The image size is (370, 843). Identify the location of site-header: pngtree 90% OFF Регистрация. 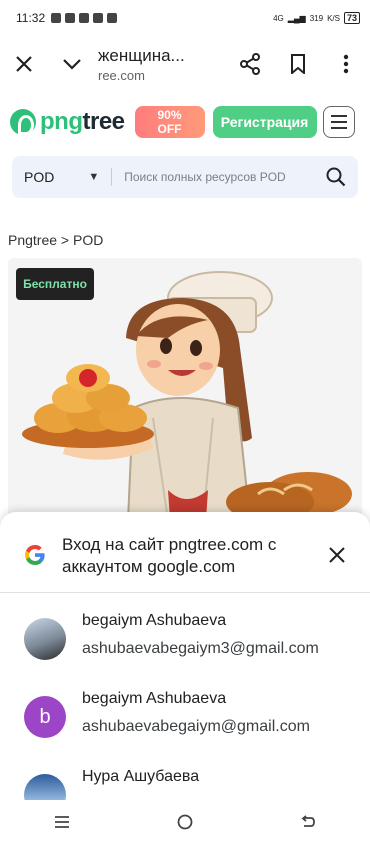
(185, 122).